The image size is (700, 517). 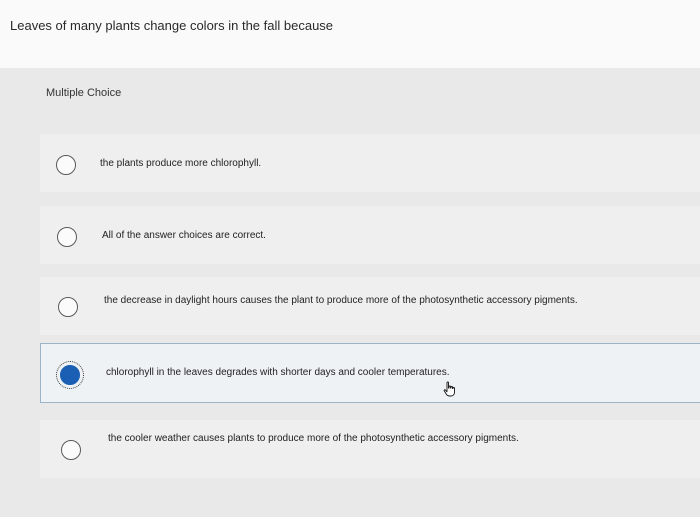 I want to click on choice-option: the plants produce more chlorophyll., so click(x=370, y=163).